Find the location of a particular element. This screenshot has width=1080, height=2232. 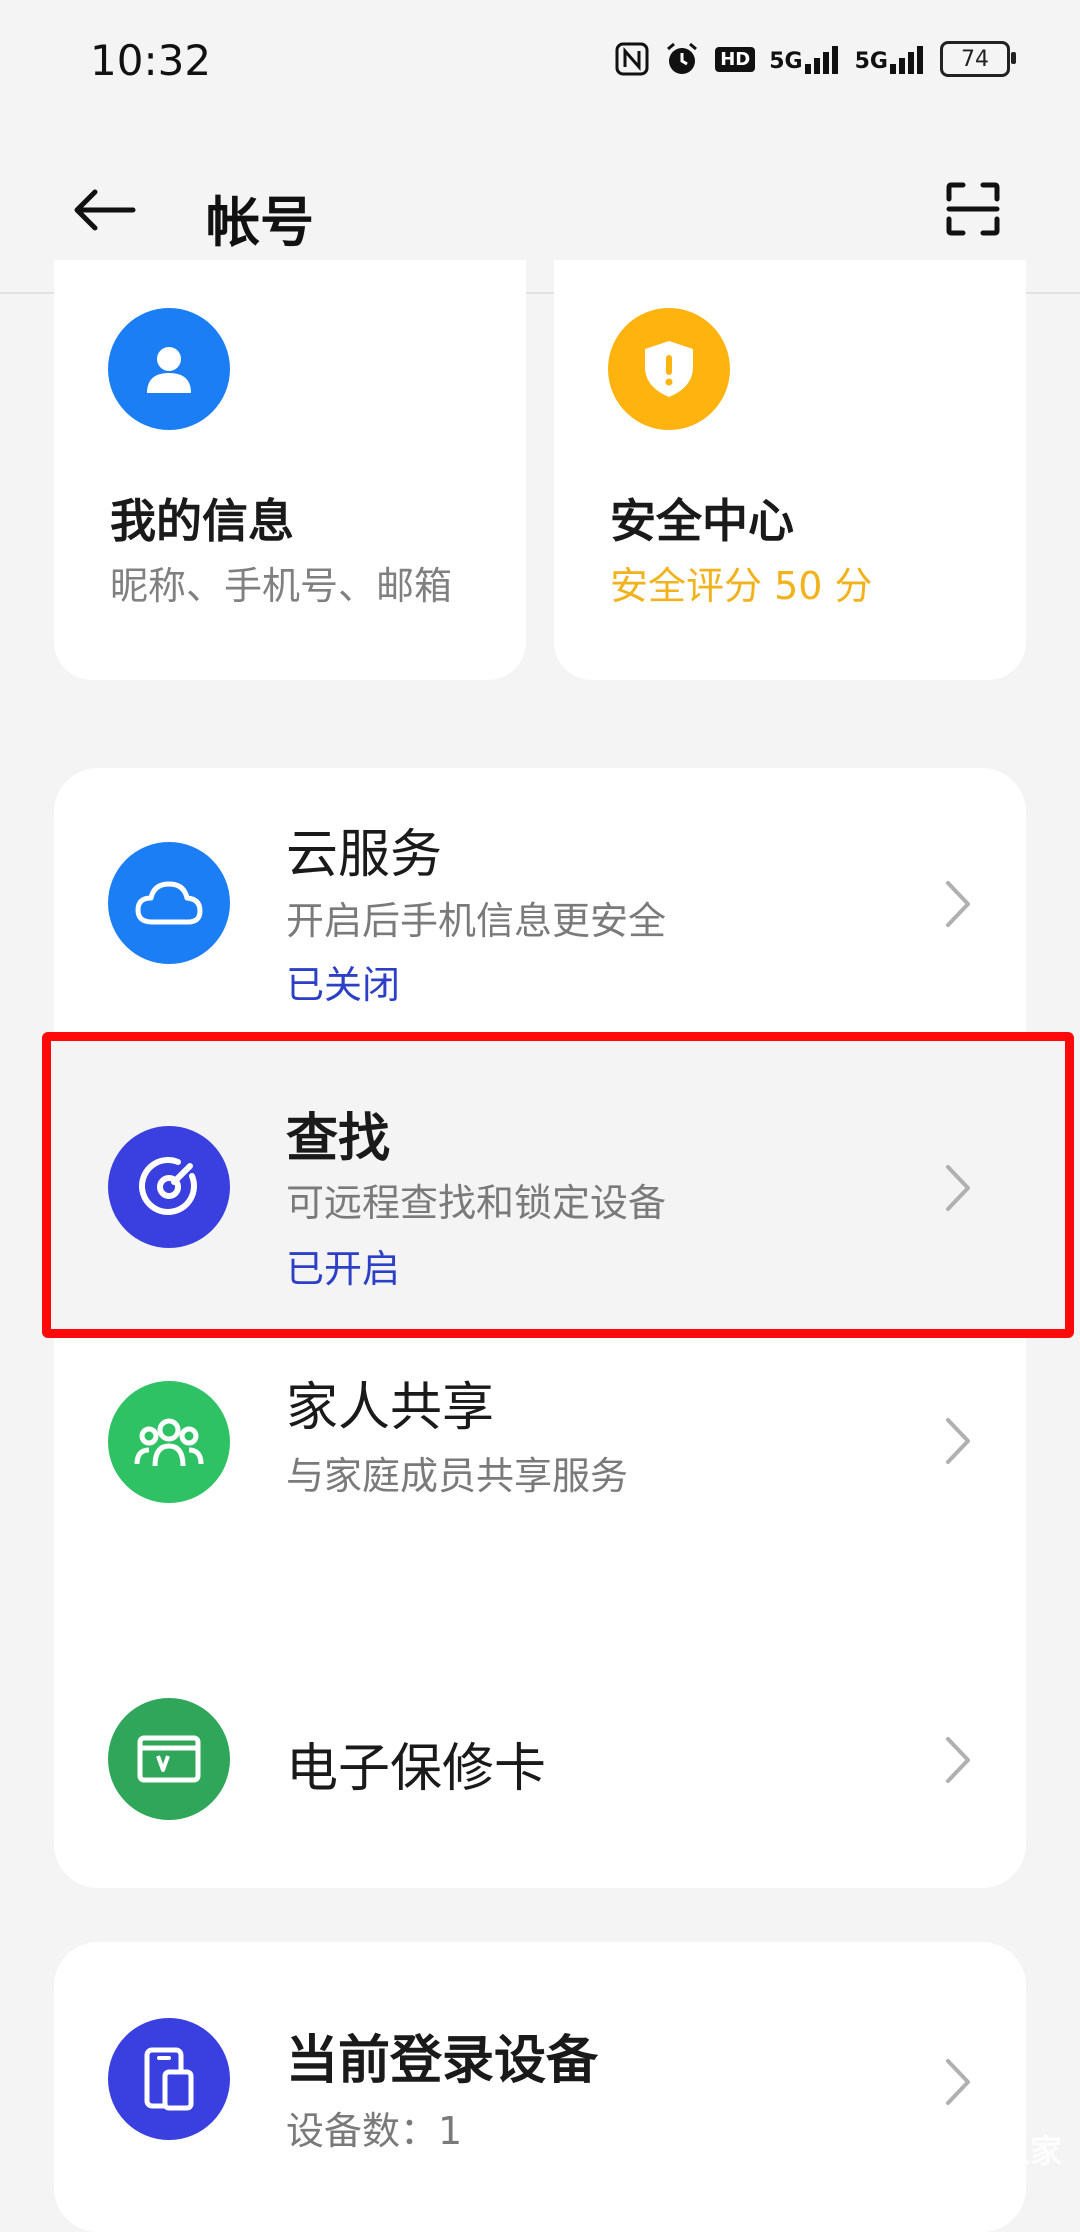

my-info-title: 我的信息 is located at coordinates (202, 521).